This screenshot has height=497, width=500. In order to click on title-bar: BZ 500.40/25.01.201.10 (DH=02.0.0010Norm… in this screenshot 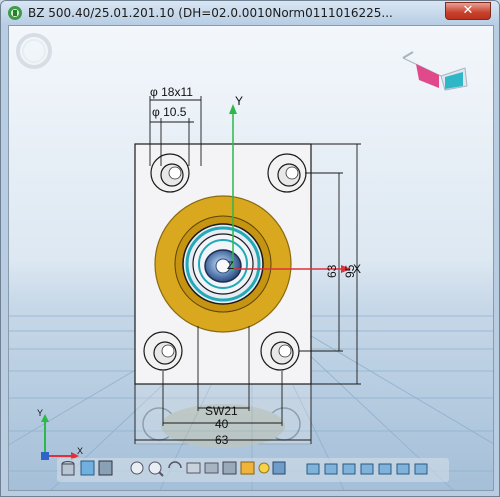, I will do `click(250, 13)`.